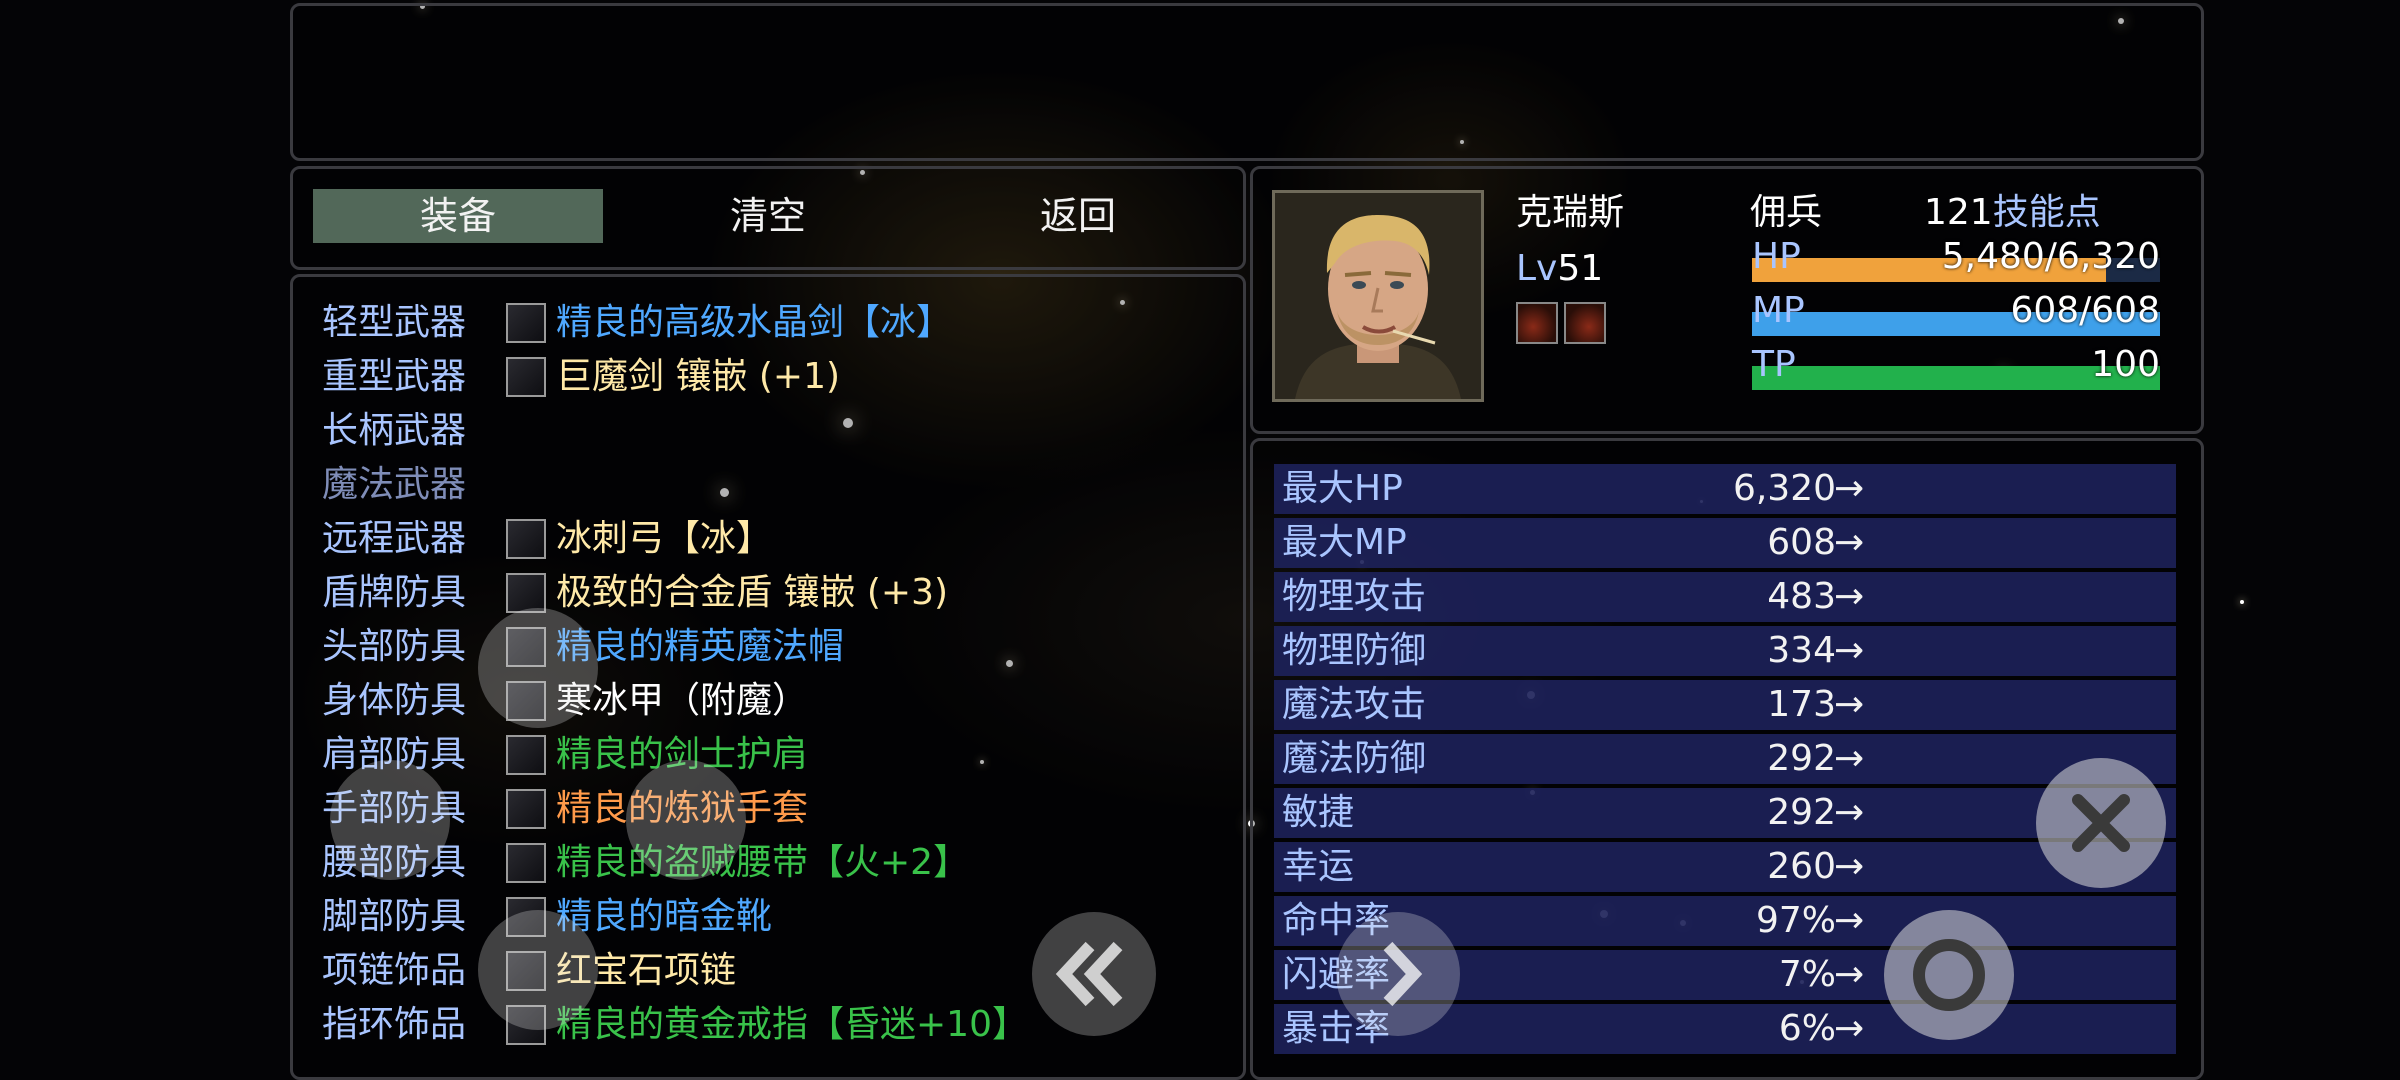 This screenshot has width=2400, height=1080. I want to click on double-chevron-left-icon, so click(1089, 974).